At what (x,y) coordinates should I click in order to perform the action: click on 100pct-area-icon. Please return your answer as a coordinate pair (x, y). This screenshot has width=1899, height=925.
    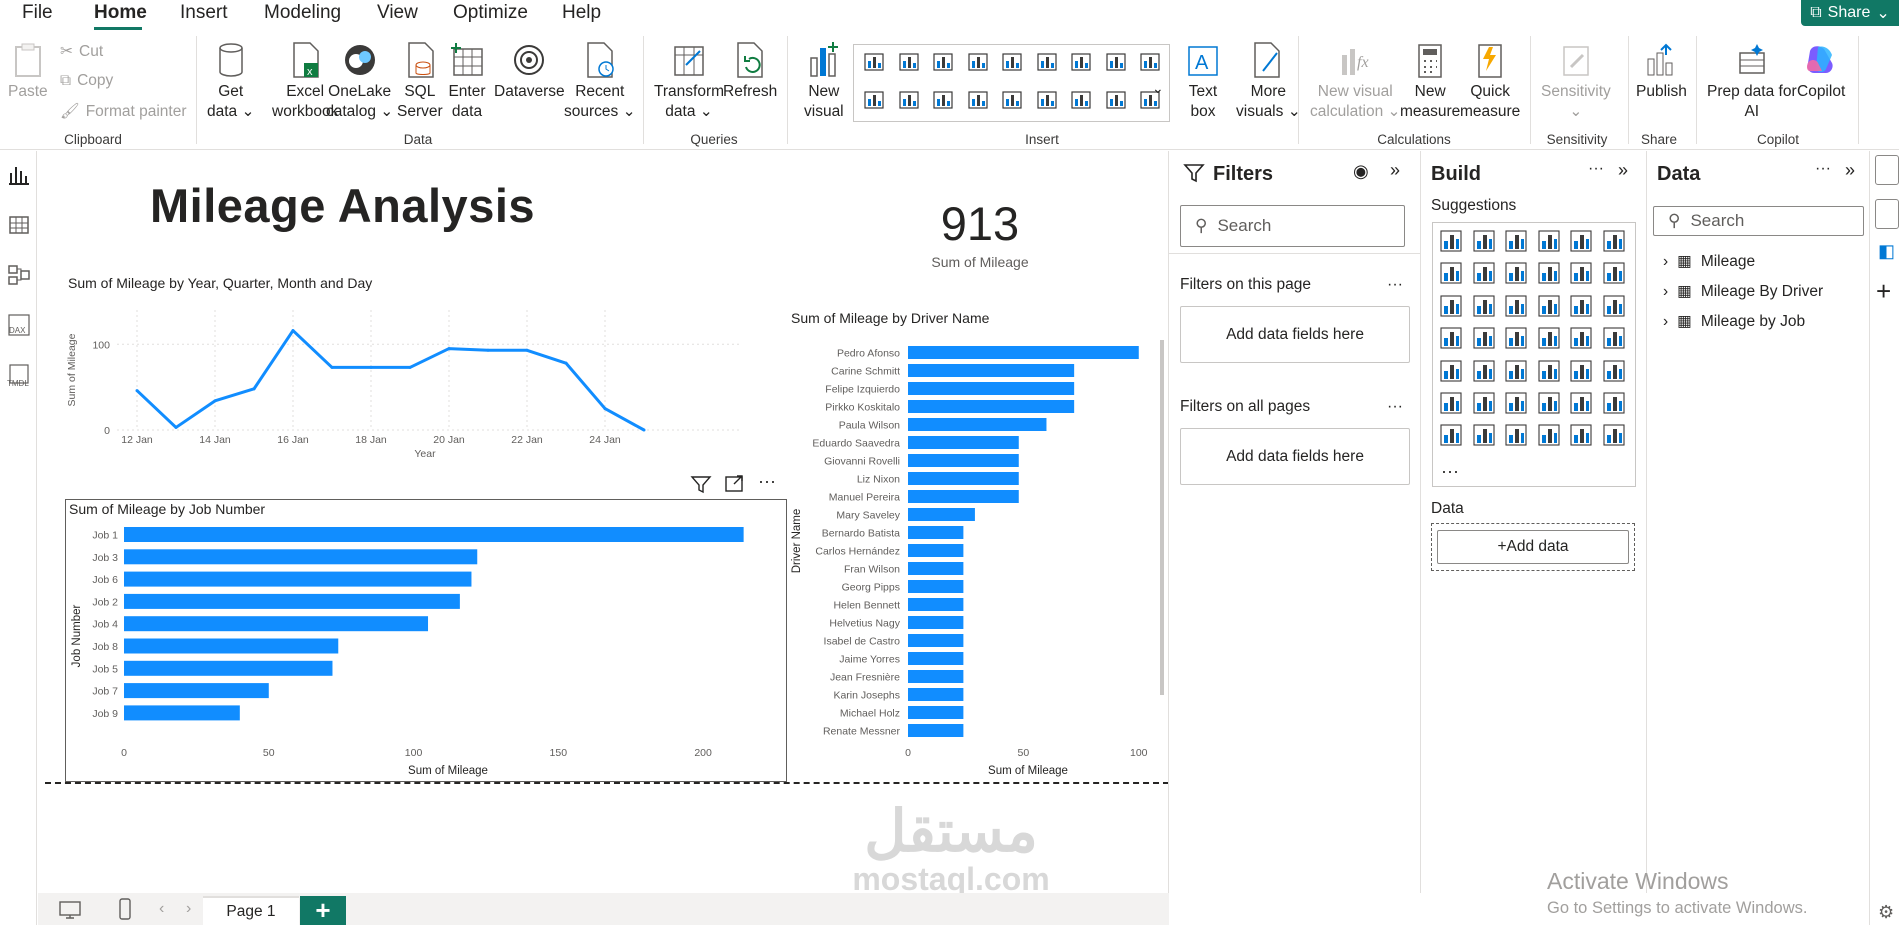
    Looking at the image, I should click on (1549, 273).